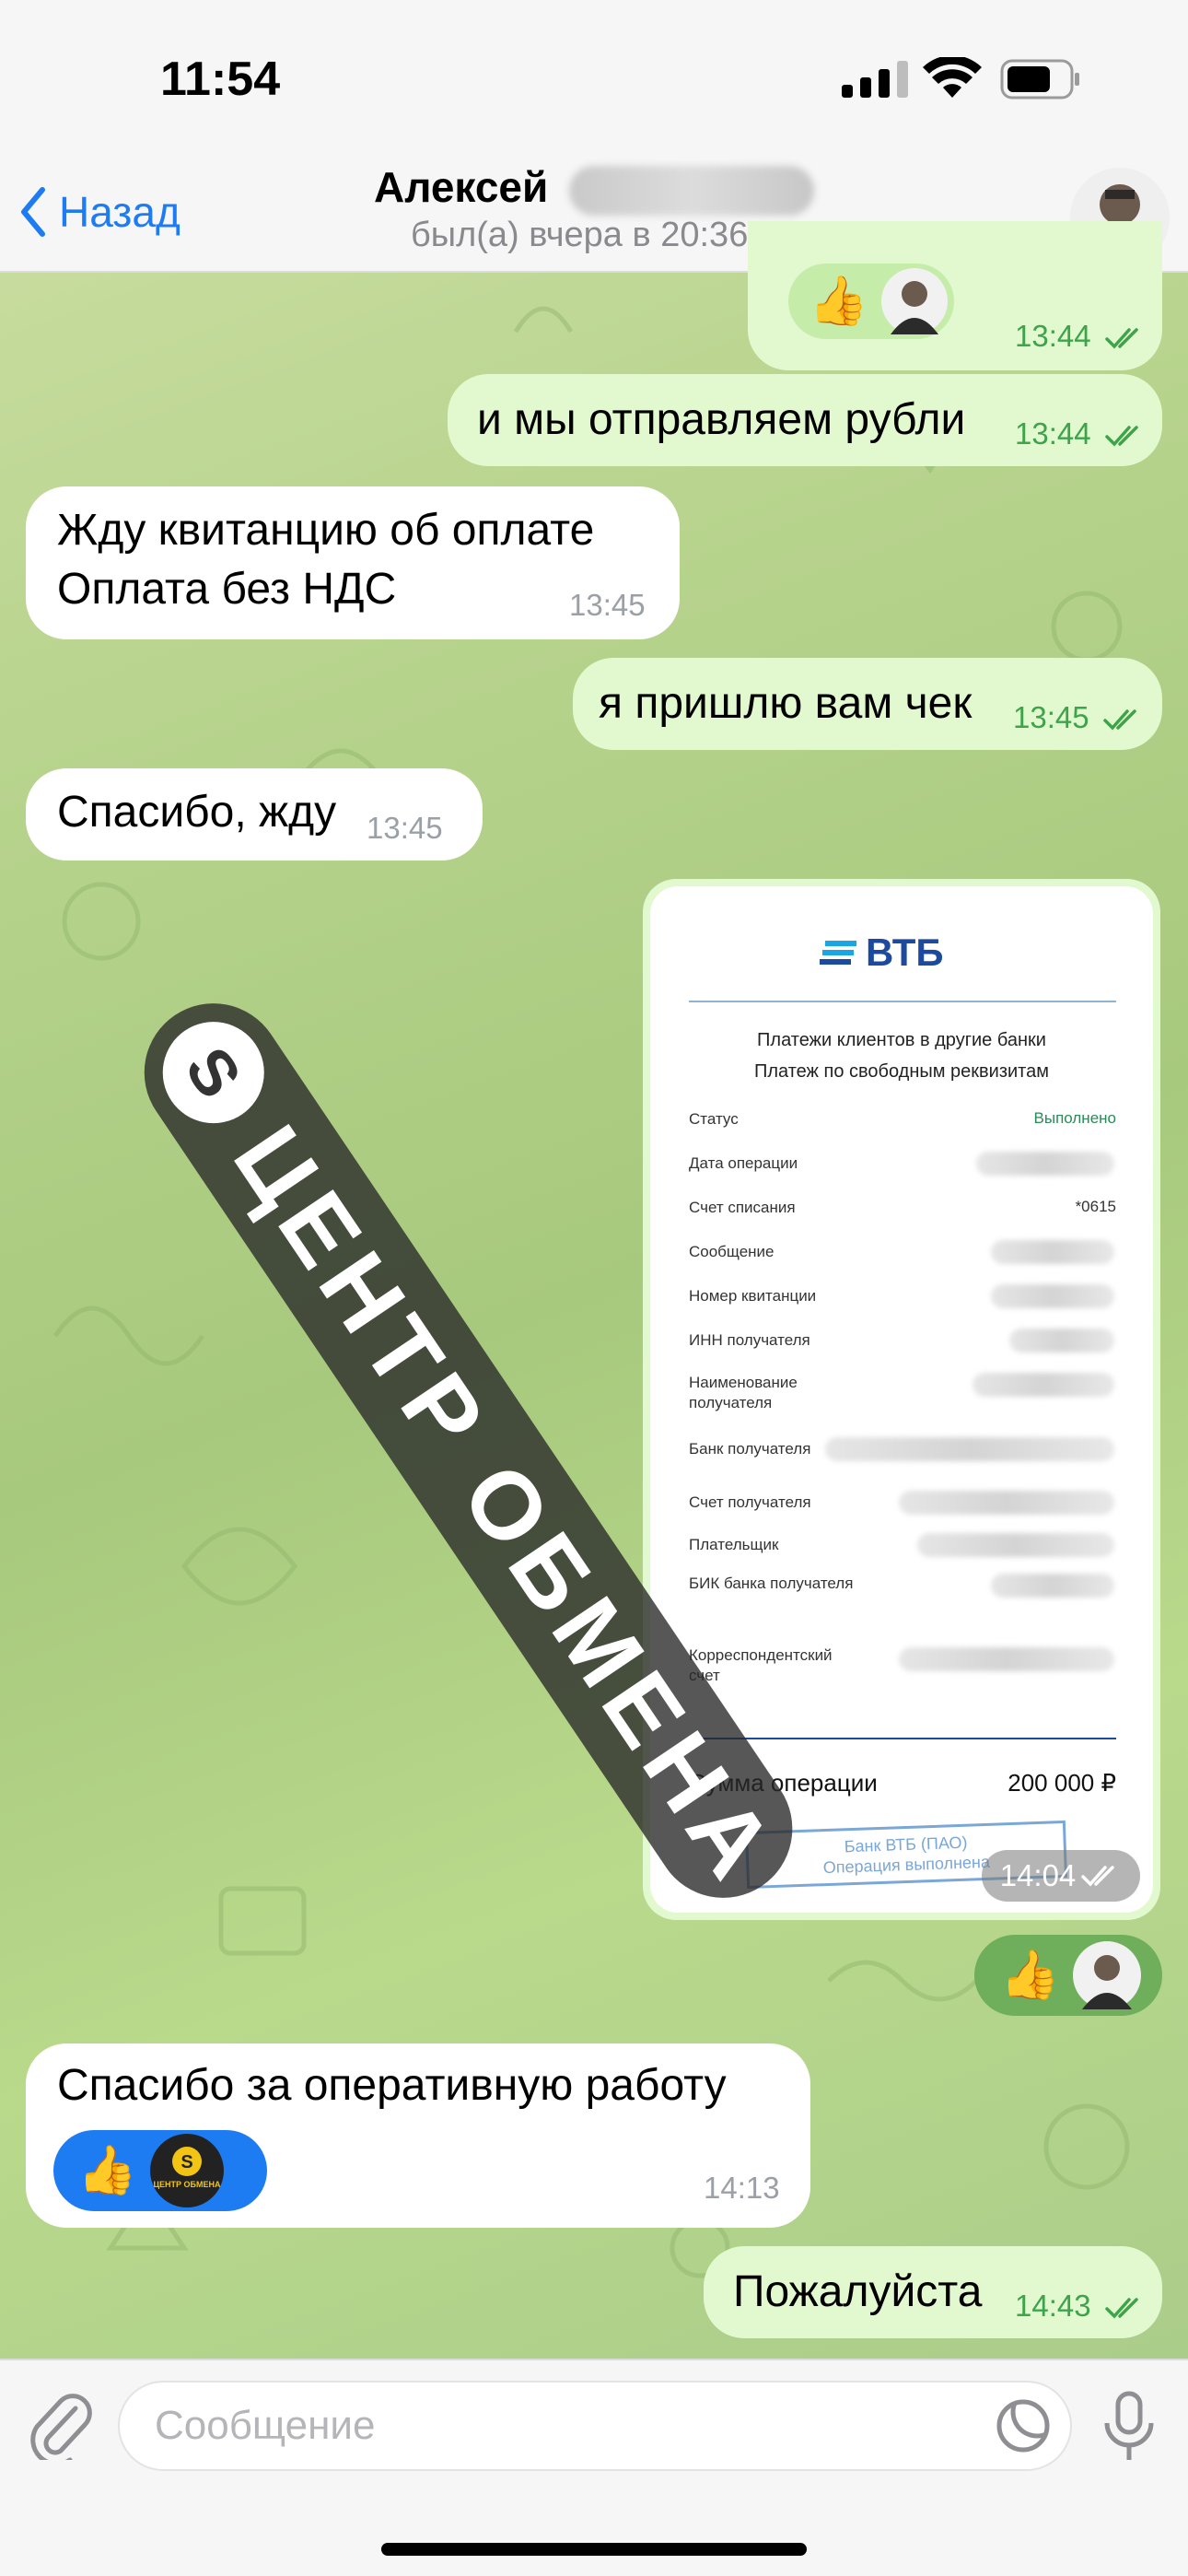 This screenshot has height=2576, width=1188. I want to click on back-button: Назад, so click(99, 212).